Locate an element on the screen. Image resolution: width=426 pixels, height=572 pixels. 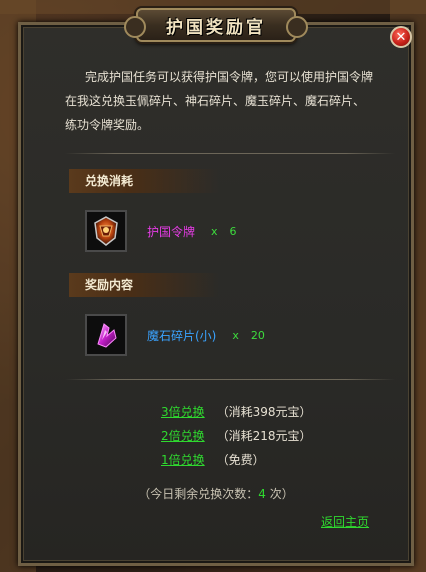
divider-top is located at coordinates (230, 153).